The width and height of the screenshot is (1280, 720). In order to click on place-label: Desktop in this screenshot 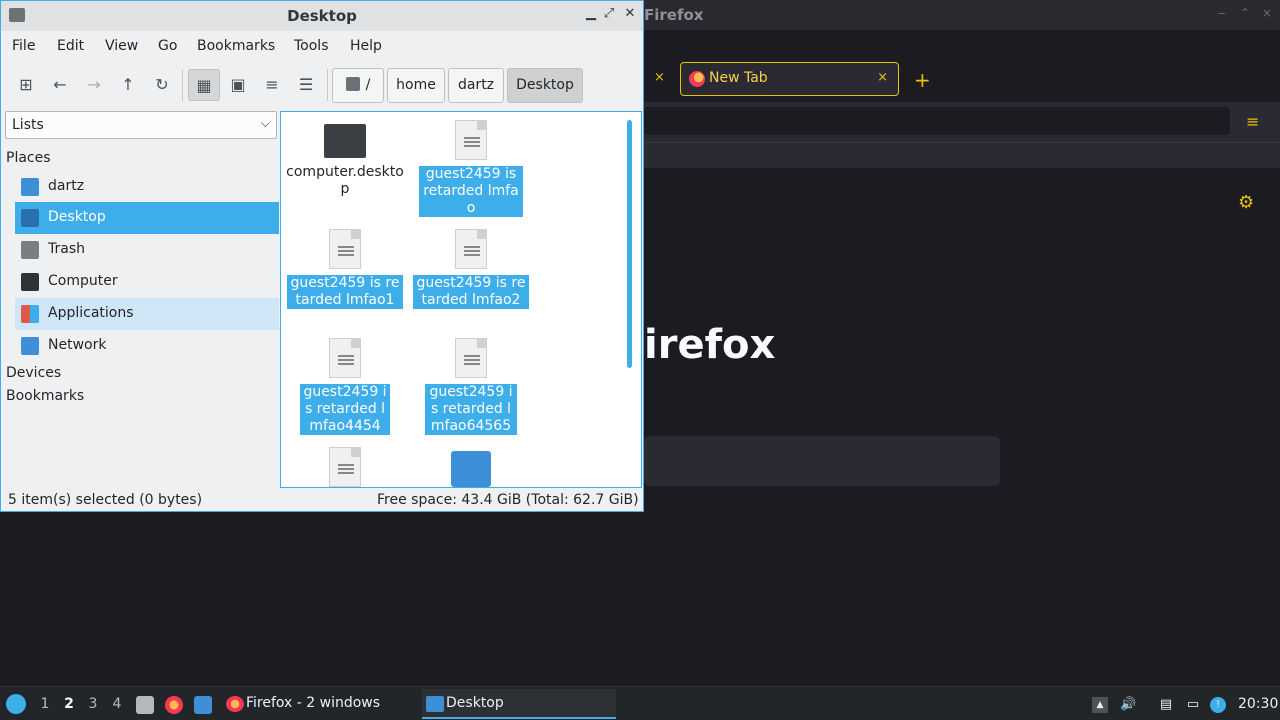, I will do `click(77, 217)`.